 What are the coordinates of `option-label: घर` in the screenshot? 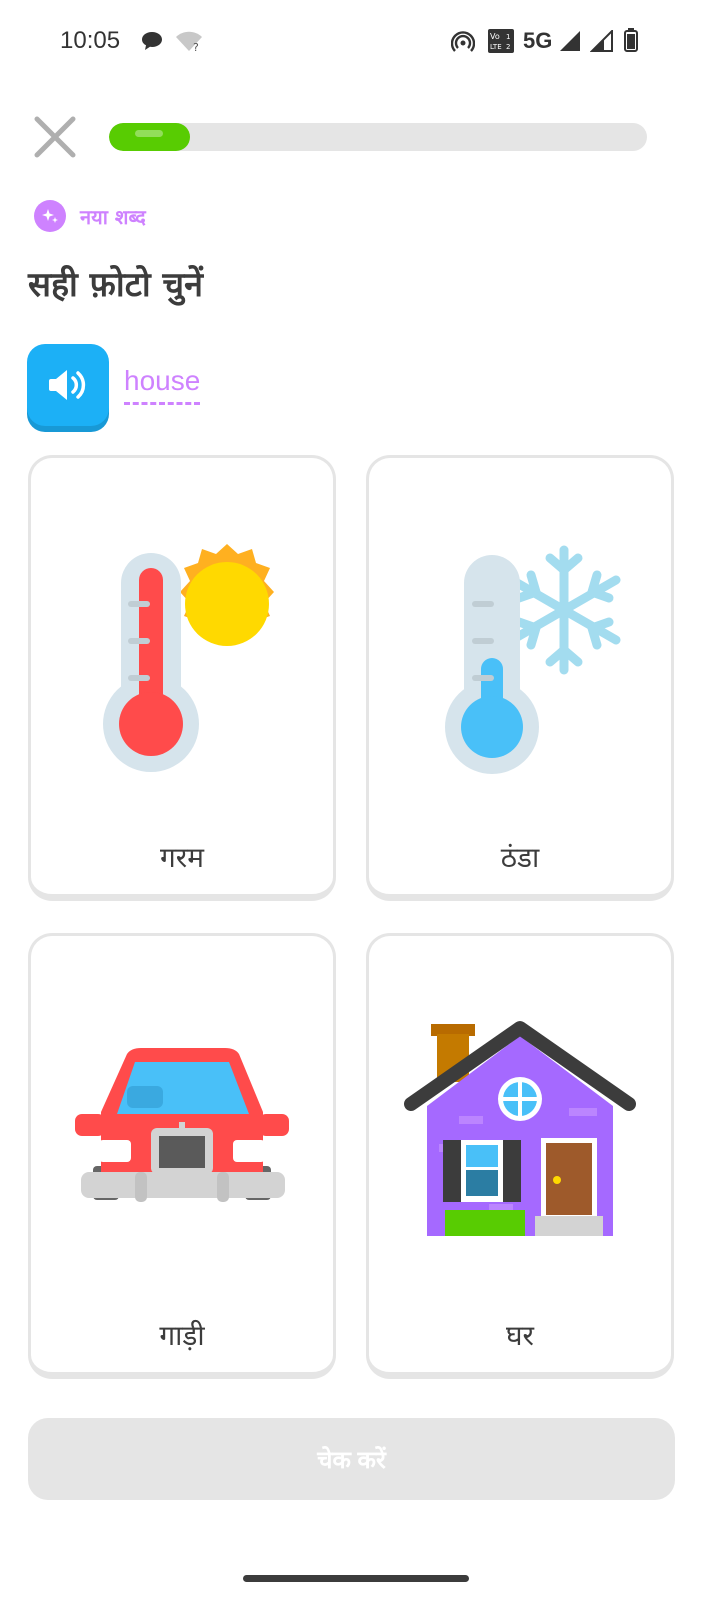 It's located at (519, 1335).